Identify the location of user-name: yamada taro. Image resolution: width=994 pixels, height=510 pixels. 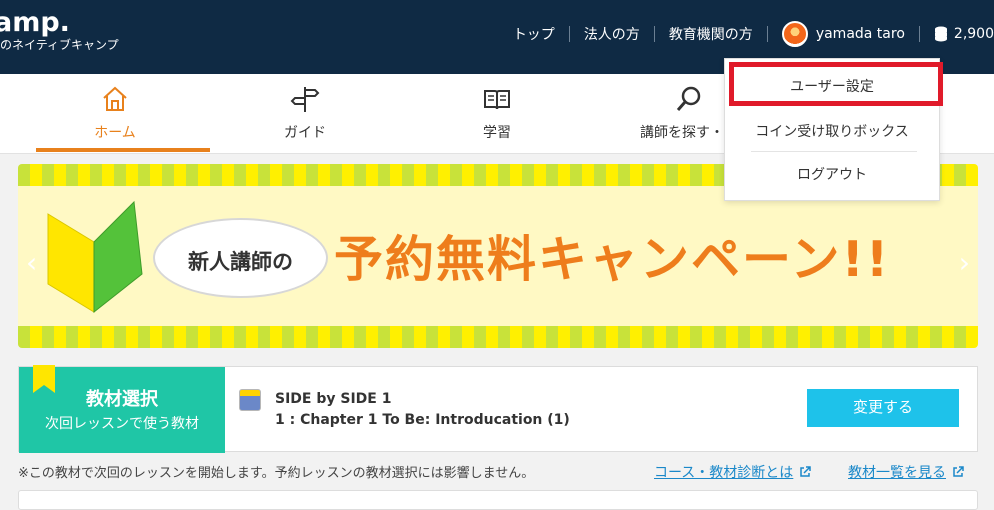
(860, 34).